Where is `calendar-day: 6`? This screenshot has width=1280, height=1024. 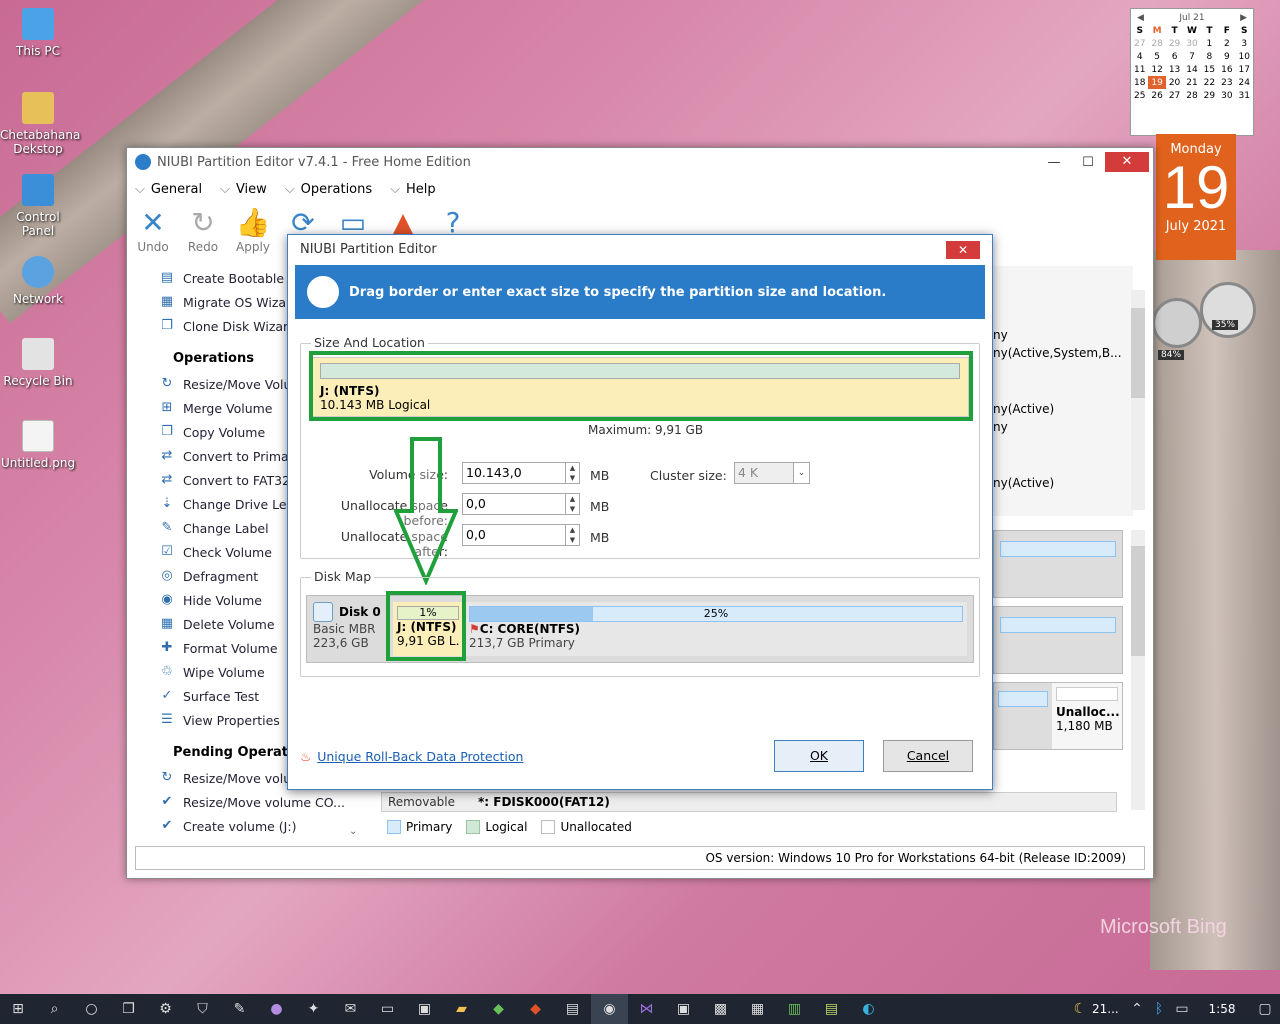
calendar-day: 6 is located at coordinates (1174, 56).